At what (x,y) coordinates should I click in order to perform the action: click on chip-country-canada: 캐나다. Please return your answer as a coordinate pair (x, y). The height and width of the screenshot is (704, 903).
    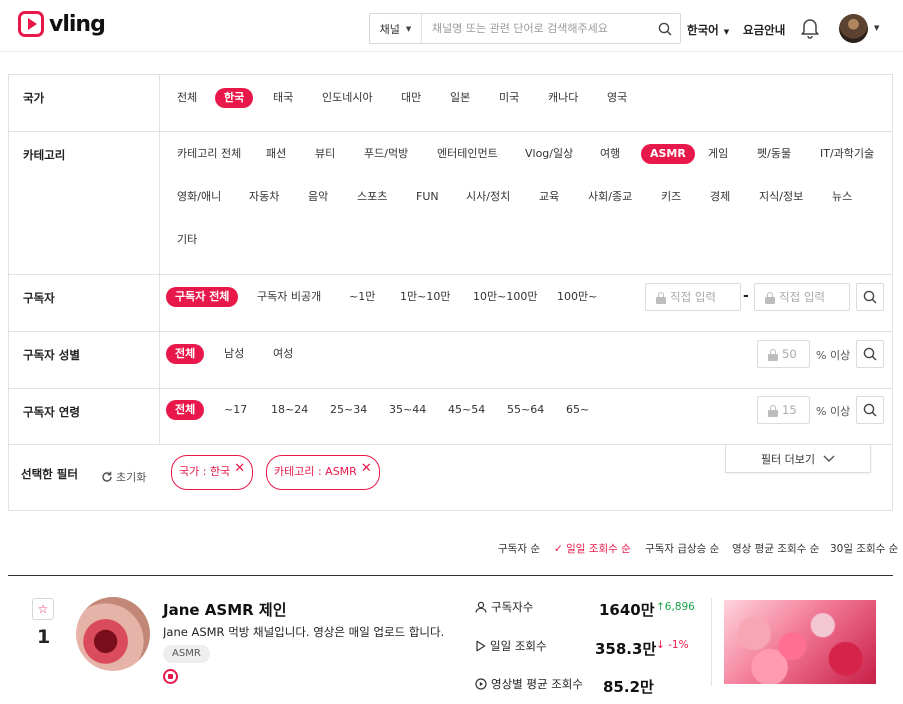
    Looking at the image, I should click on (563, 98).